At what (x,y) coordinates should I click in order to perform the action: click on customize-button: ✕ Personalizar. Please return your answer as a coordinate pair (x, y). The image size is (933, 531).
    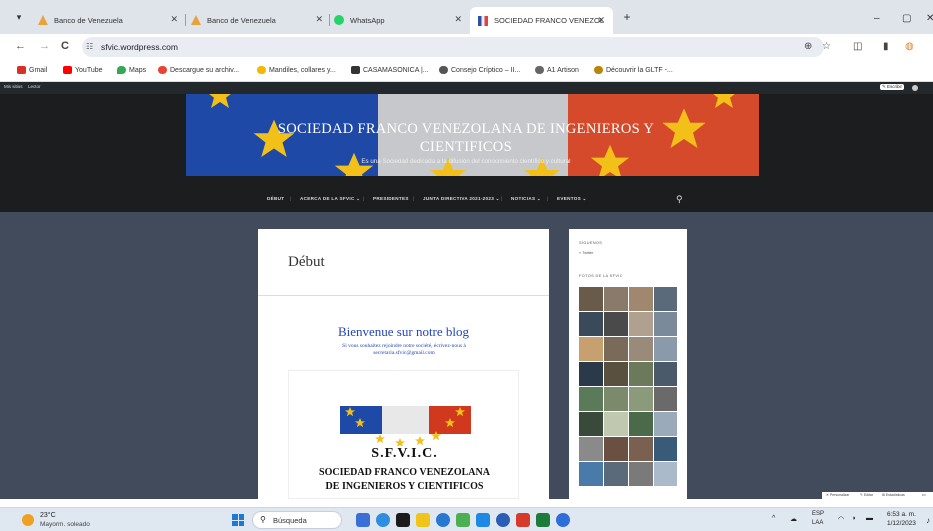
    Looking at the image, I should click on (837, 495).